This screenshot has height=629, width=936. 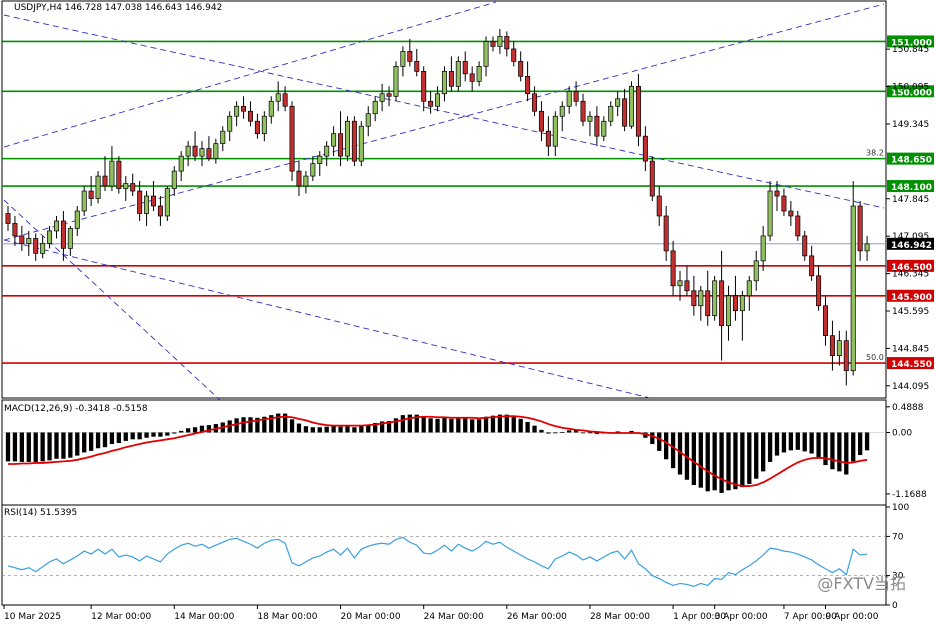 I want to click on rsi-label: RSI(14), so click(x=21, y=513).